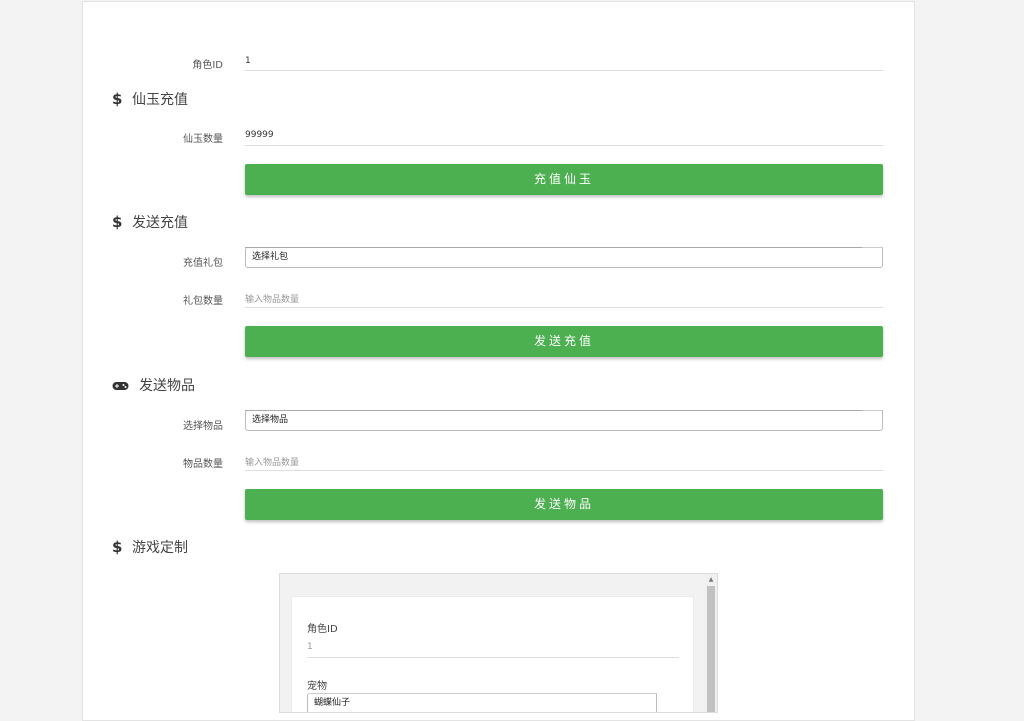  I want to click on item-count-label: 物品数量, so click(203, 464).